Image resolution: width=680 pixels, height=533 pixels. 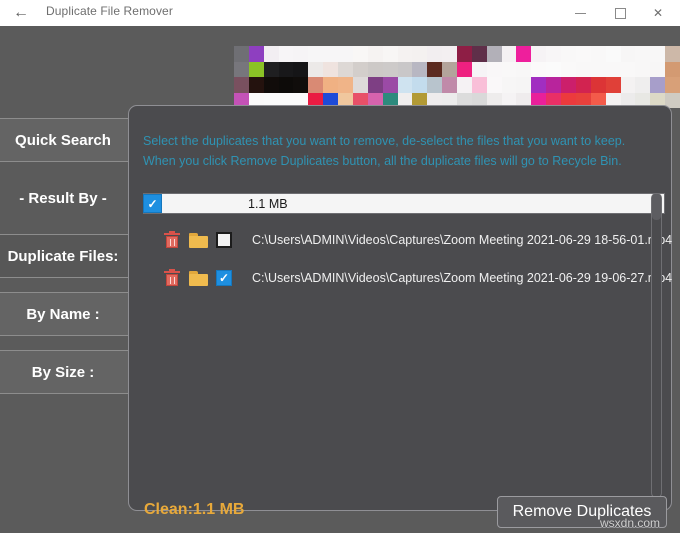 I want to click on list-vertical-scrollbar, so click(x=656, y=345).